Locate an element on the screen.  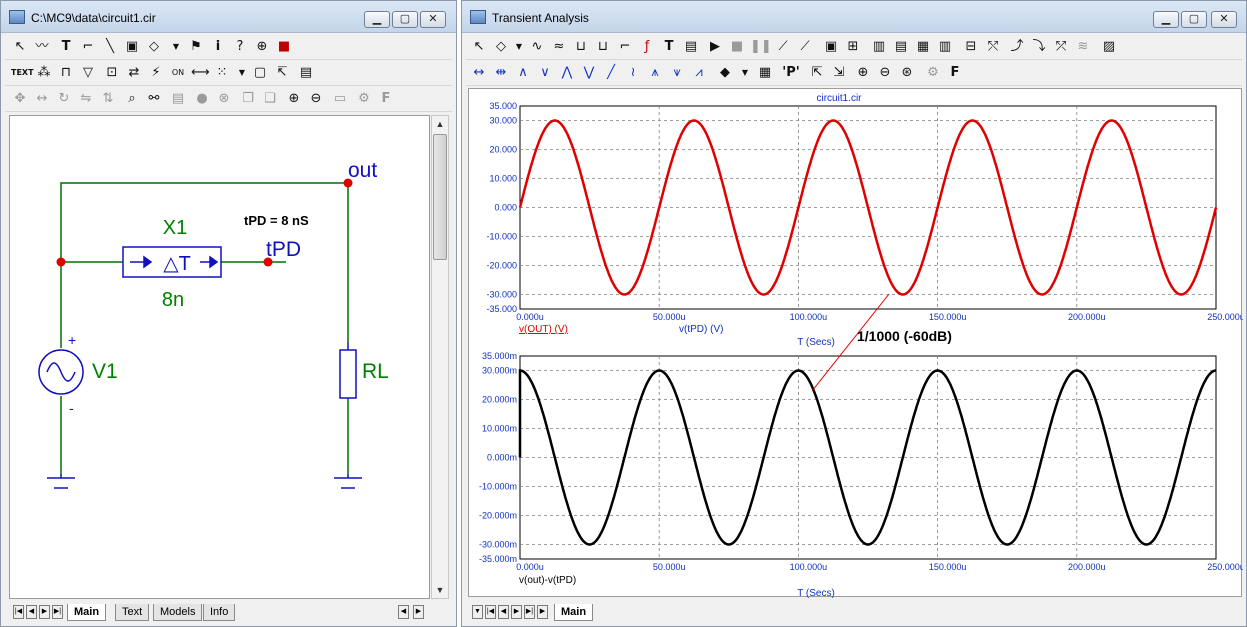
analysis-tab-prev-icon: ◀ is located at coordinates (503, 612).